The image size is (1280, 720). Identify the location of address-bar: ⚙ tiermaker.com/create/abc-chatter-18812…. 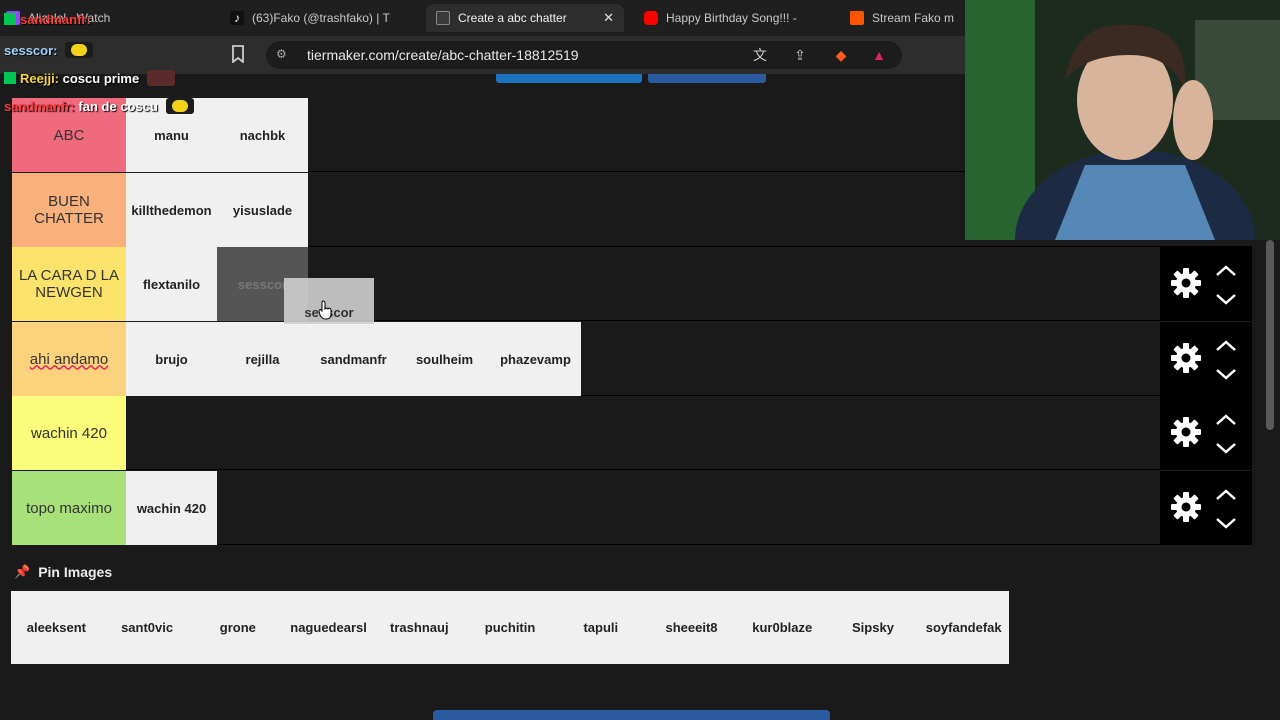
(584, 55).